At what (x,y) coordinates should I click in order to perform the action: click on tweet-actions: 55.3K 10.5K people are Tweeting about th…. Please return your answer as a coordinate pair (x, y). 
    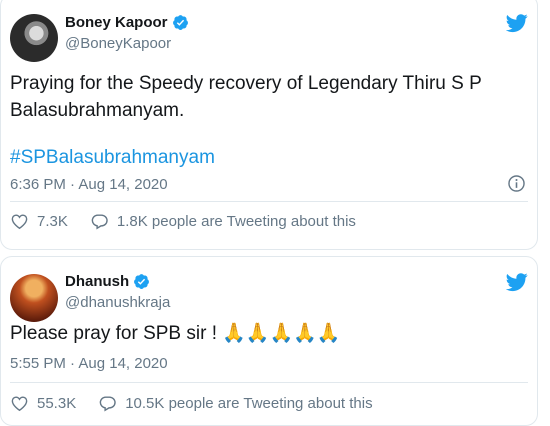
    Looking at the image, I should click on (202, 403).